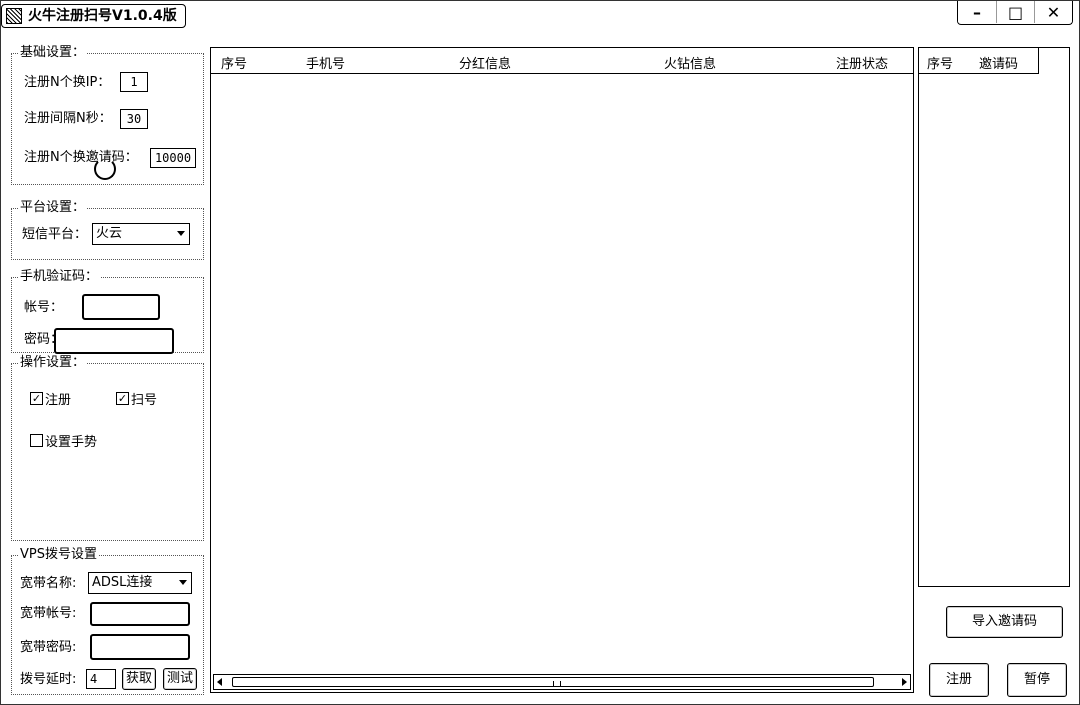 The height and width of the screenshot is (705, 1080). What do you see at coordinates (1004, 622) in the screenshot?
I see `import-invite-button: 导入邀请码` at bounding box center [1004, 622].